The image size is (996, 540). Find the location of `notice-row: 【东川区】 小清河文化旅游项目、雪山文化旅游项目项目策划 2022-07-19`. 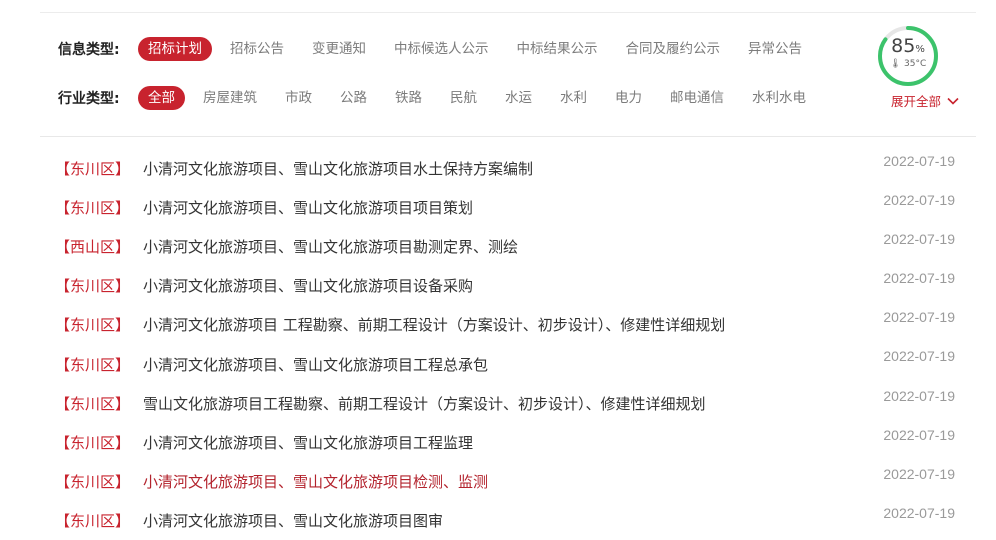

notice-row: 【东川区】 小清河文化旅游项目、雪山文化旅游项目项目策划 2022-07-19 is located at coordinates (510, 207).